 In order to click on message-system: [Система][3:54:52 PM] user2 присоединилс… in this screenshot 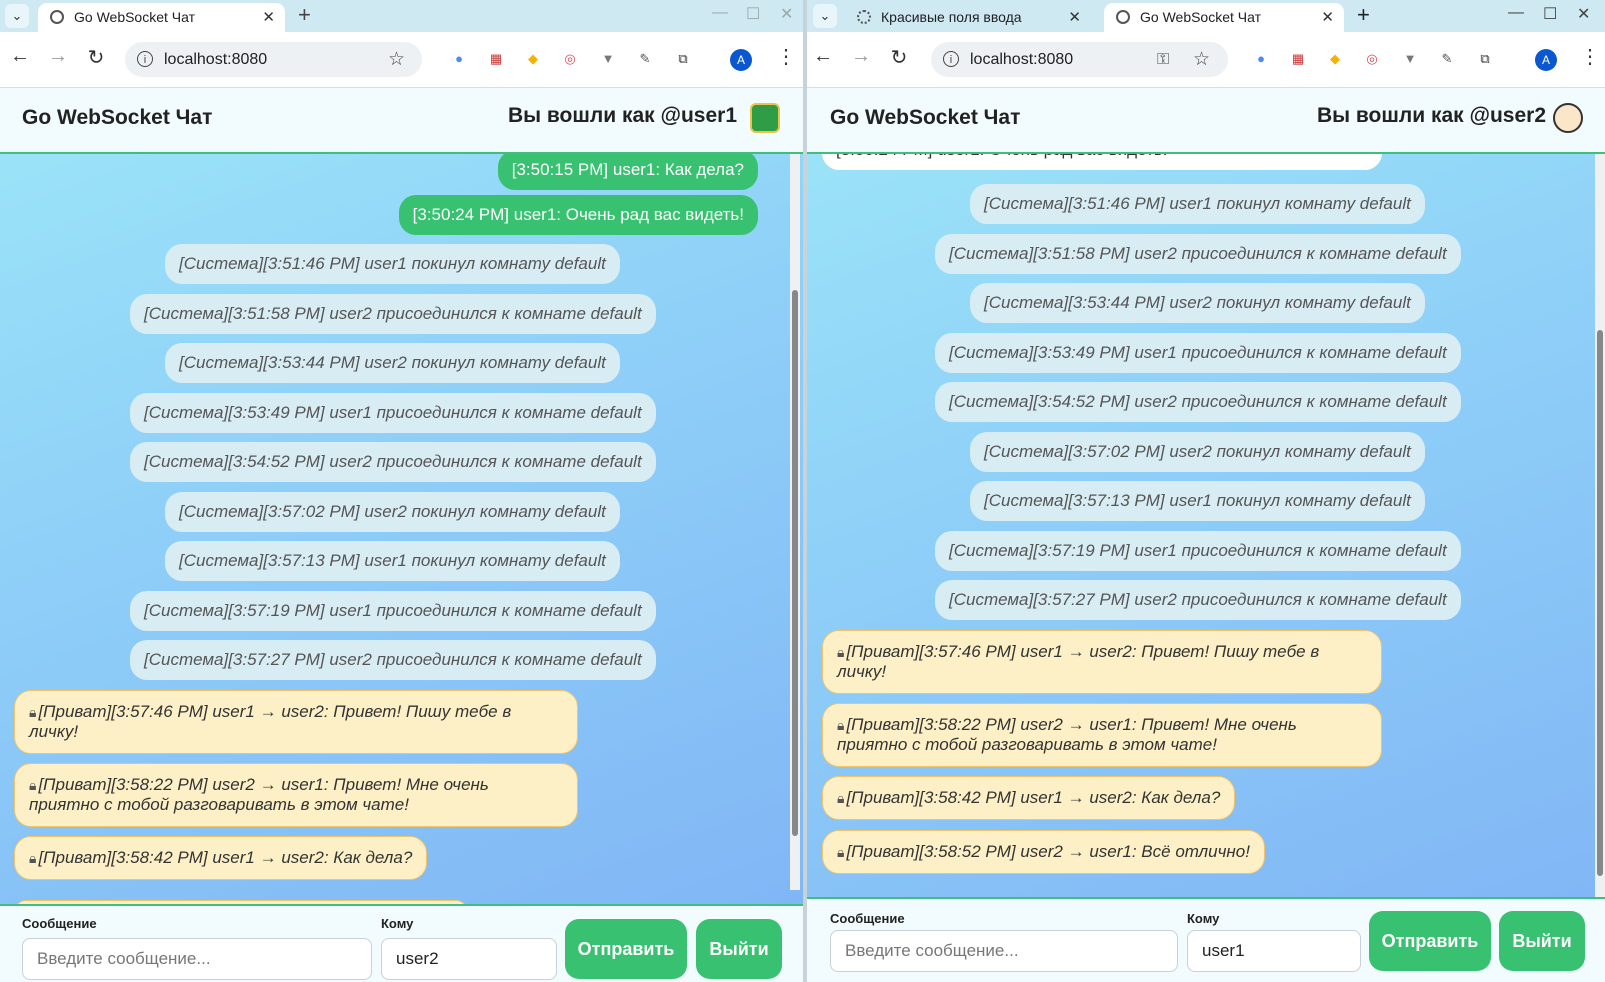, I will do `click(393, 462)`.